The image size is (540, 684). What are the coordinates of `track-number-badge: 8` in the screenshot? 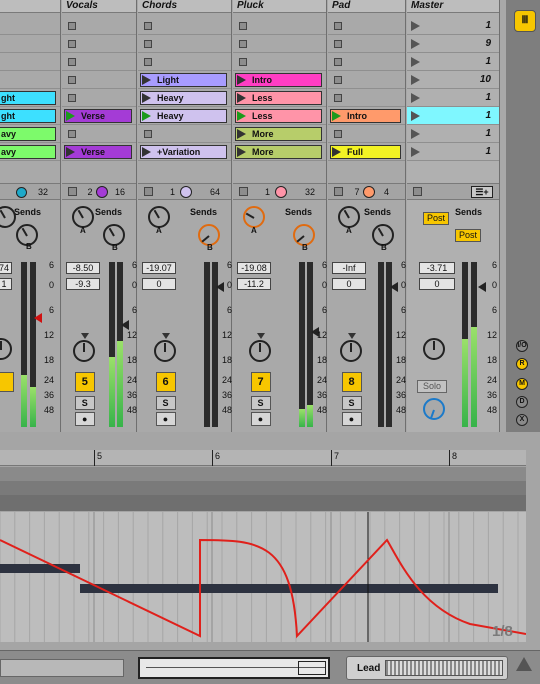 It's located at (351, 382).